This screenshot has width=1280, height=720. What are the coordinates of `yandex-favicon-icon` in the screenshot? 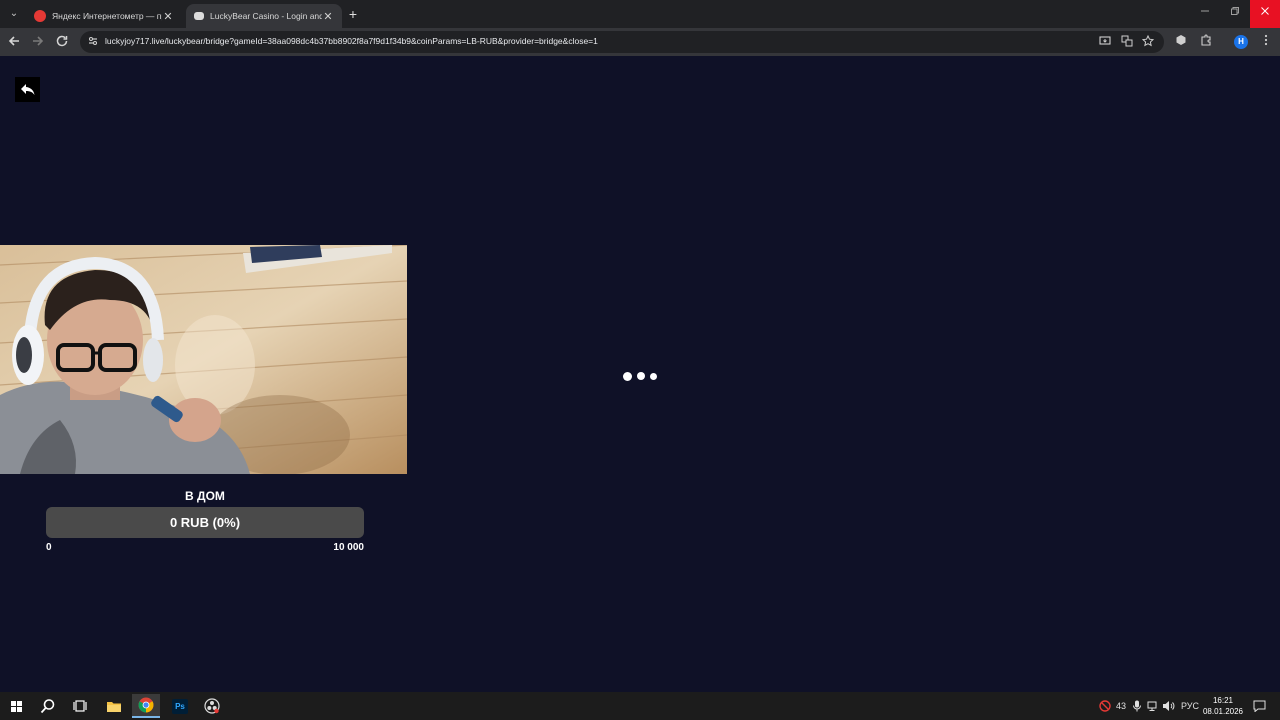 It's located at (40, 16).